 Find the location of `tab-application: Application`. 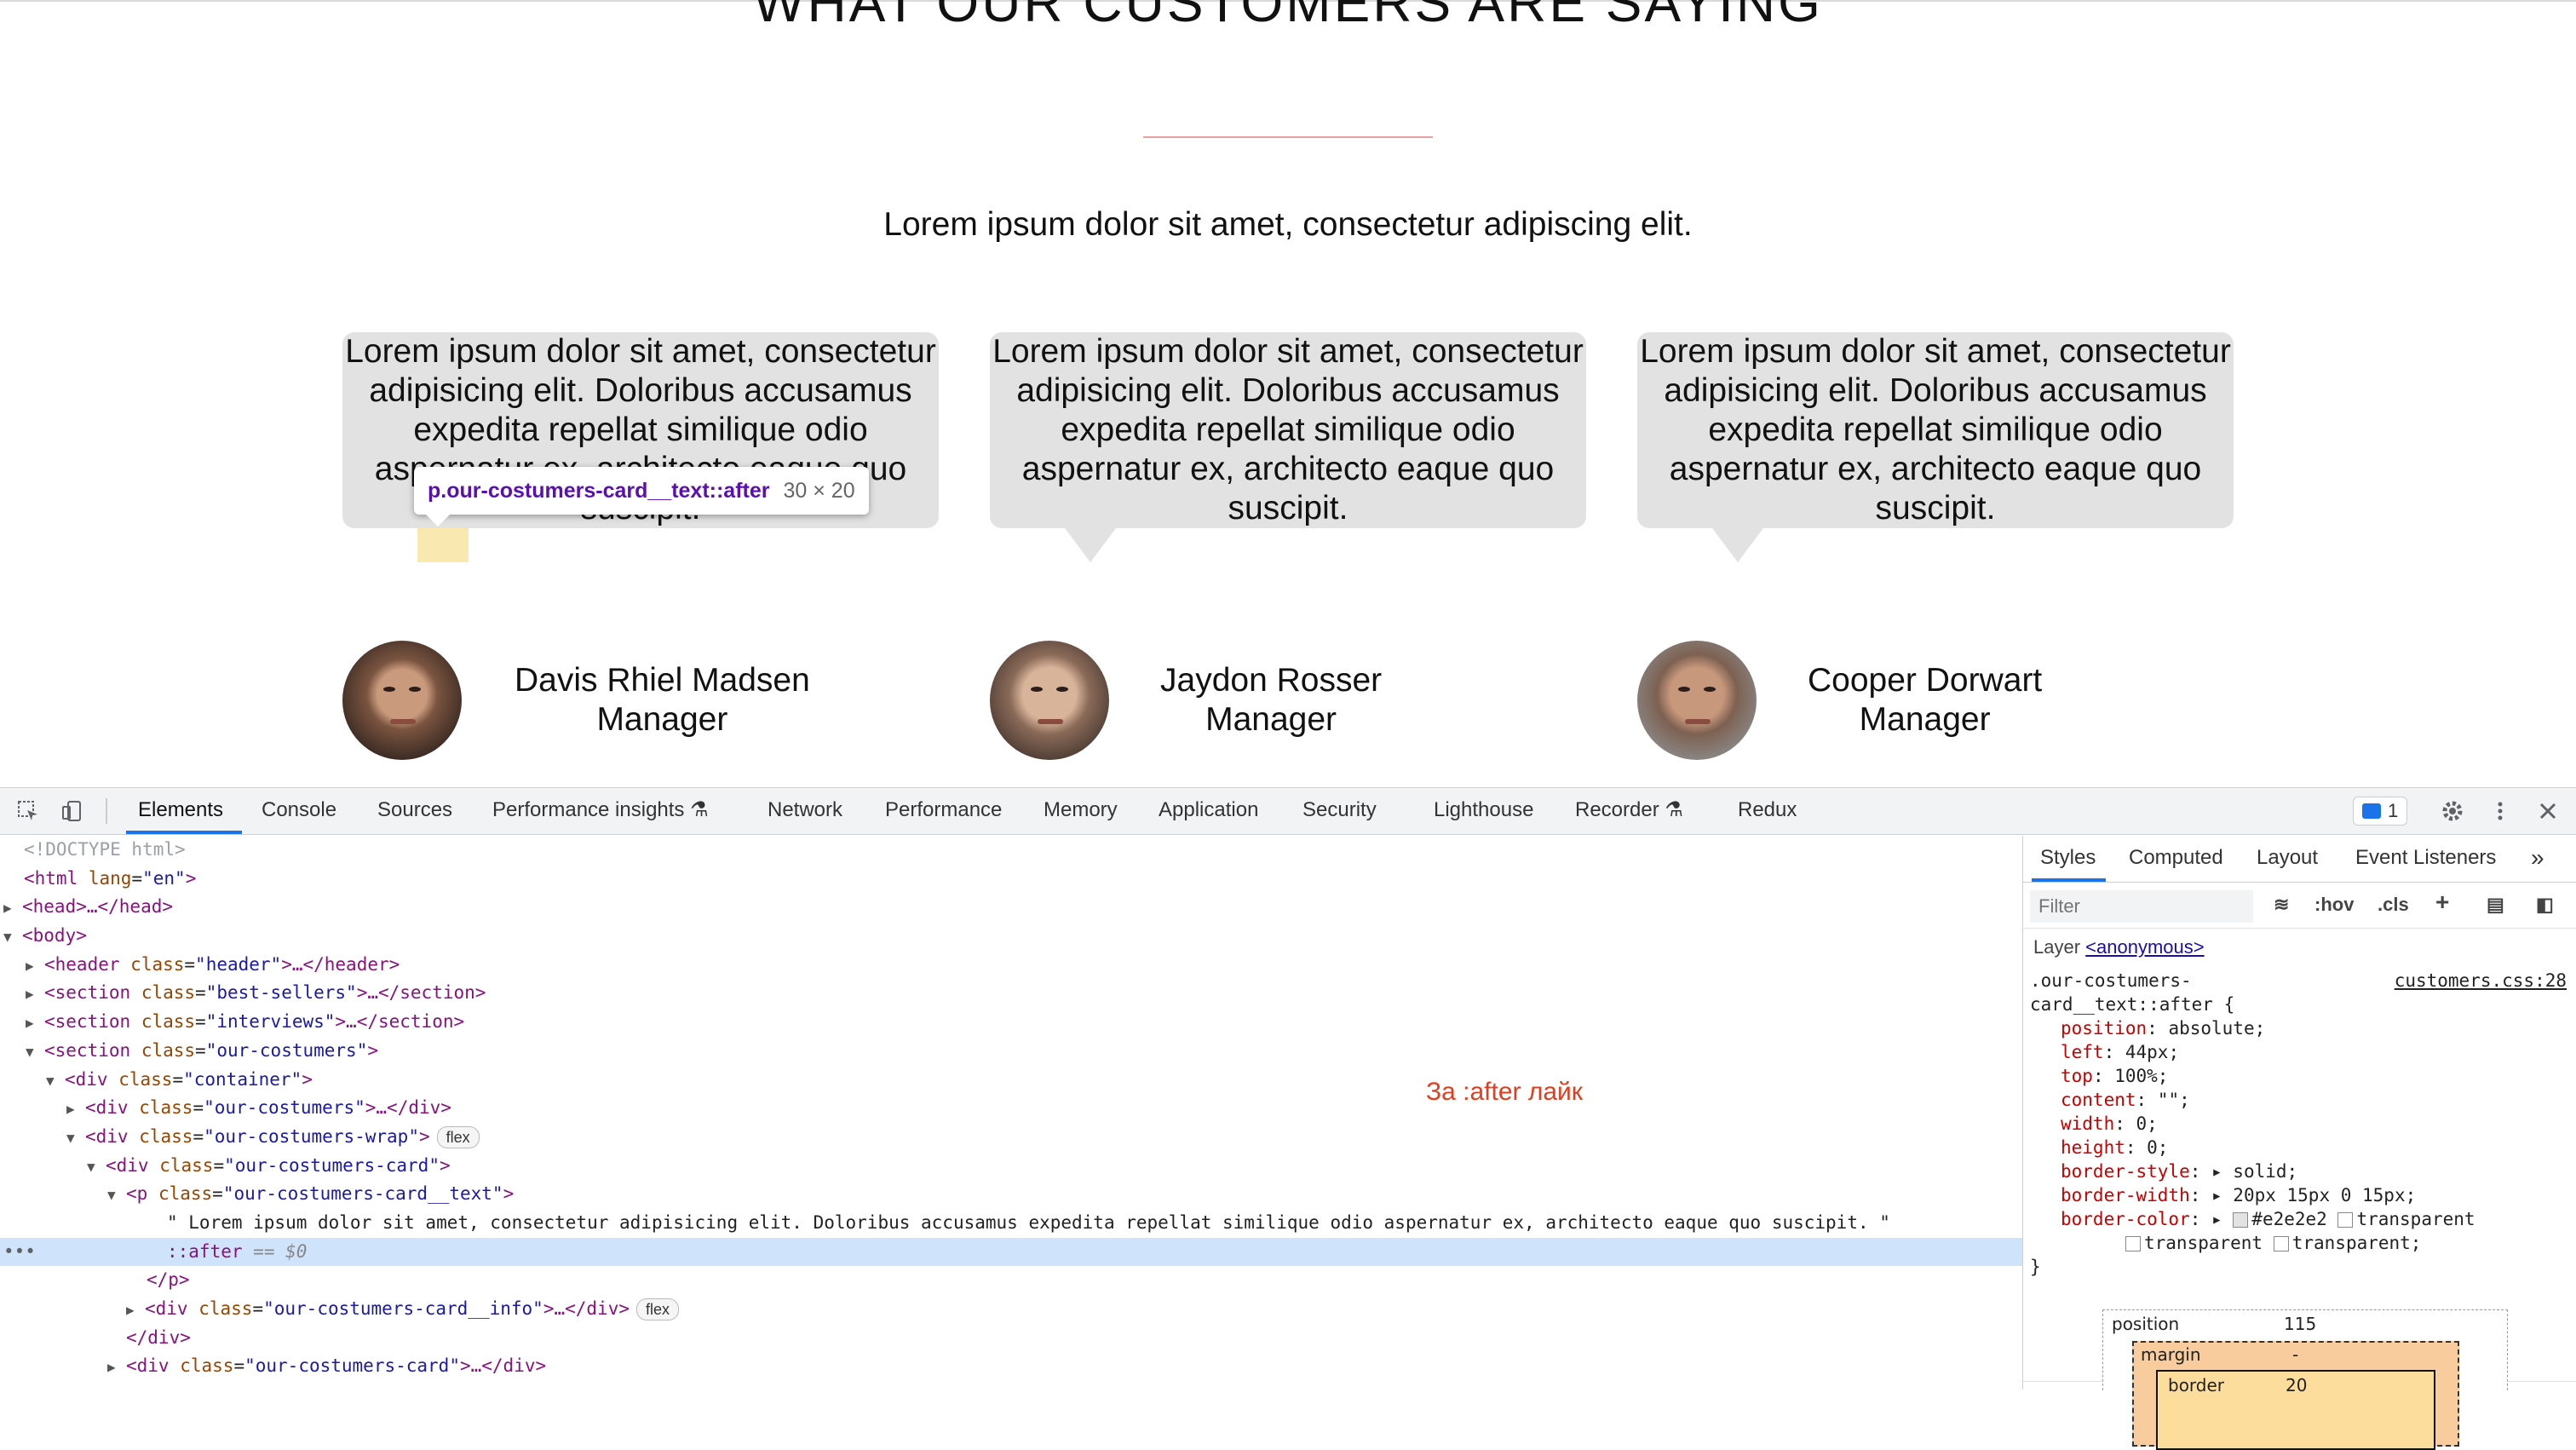

tab-application: Application is located at coordinates (1209, 810).